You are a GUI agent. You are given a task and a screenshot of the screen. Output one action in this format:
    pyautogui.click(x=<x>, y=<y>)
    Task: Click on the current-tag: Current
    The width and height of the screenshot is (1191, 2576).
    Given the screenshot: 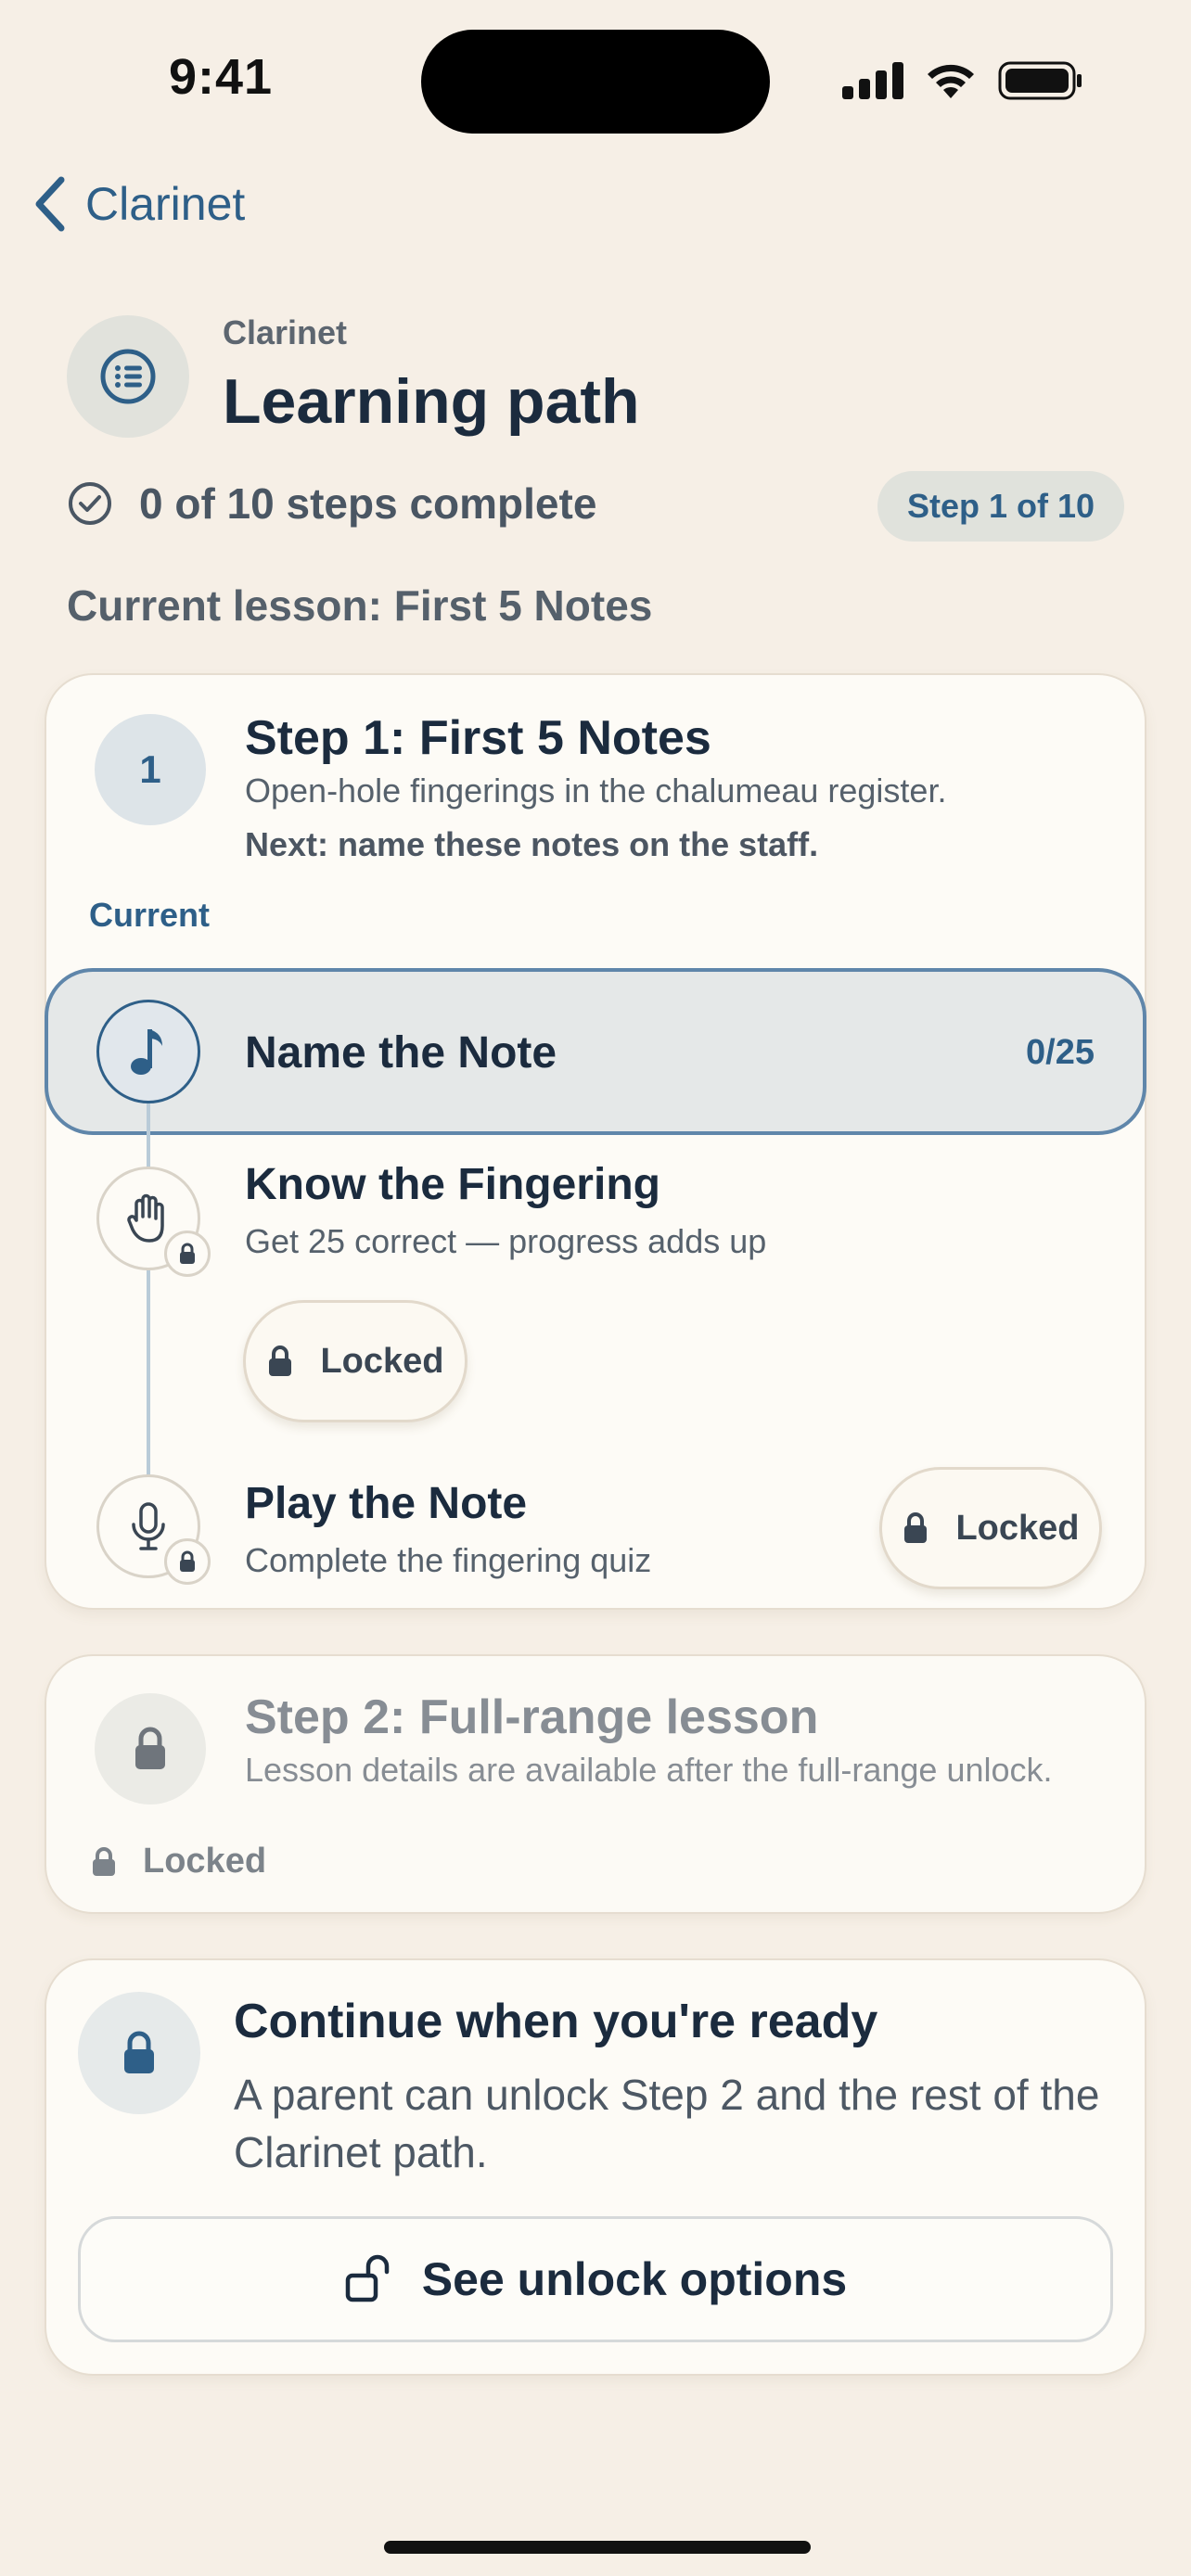 What is the action you would take?
    pyautogui.click(x=150, y=915)
    